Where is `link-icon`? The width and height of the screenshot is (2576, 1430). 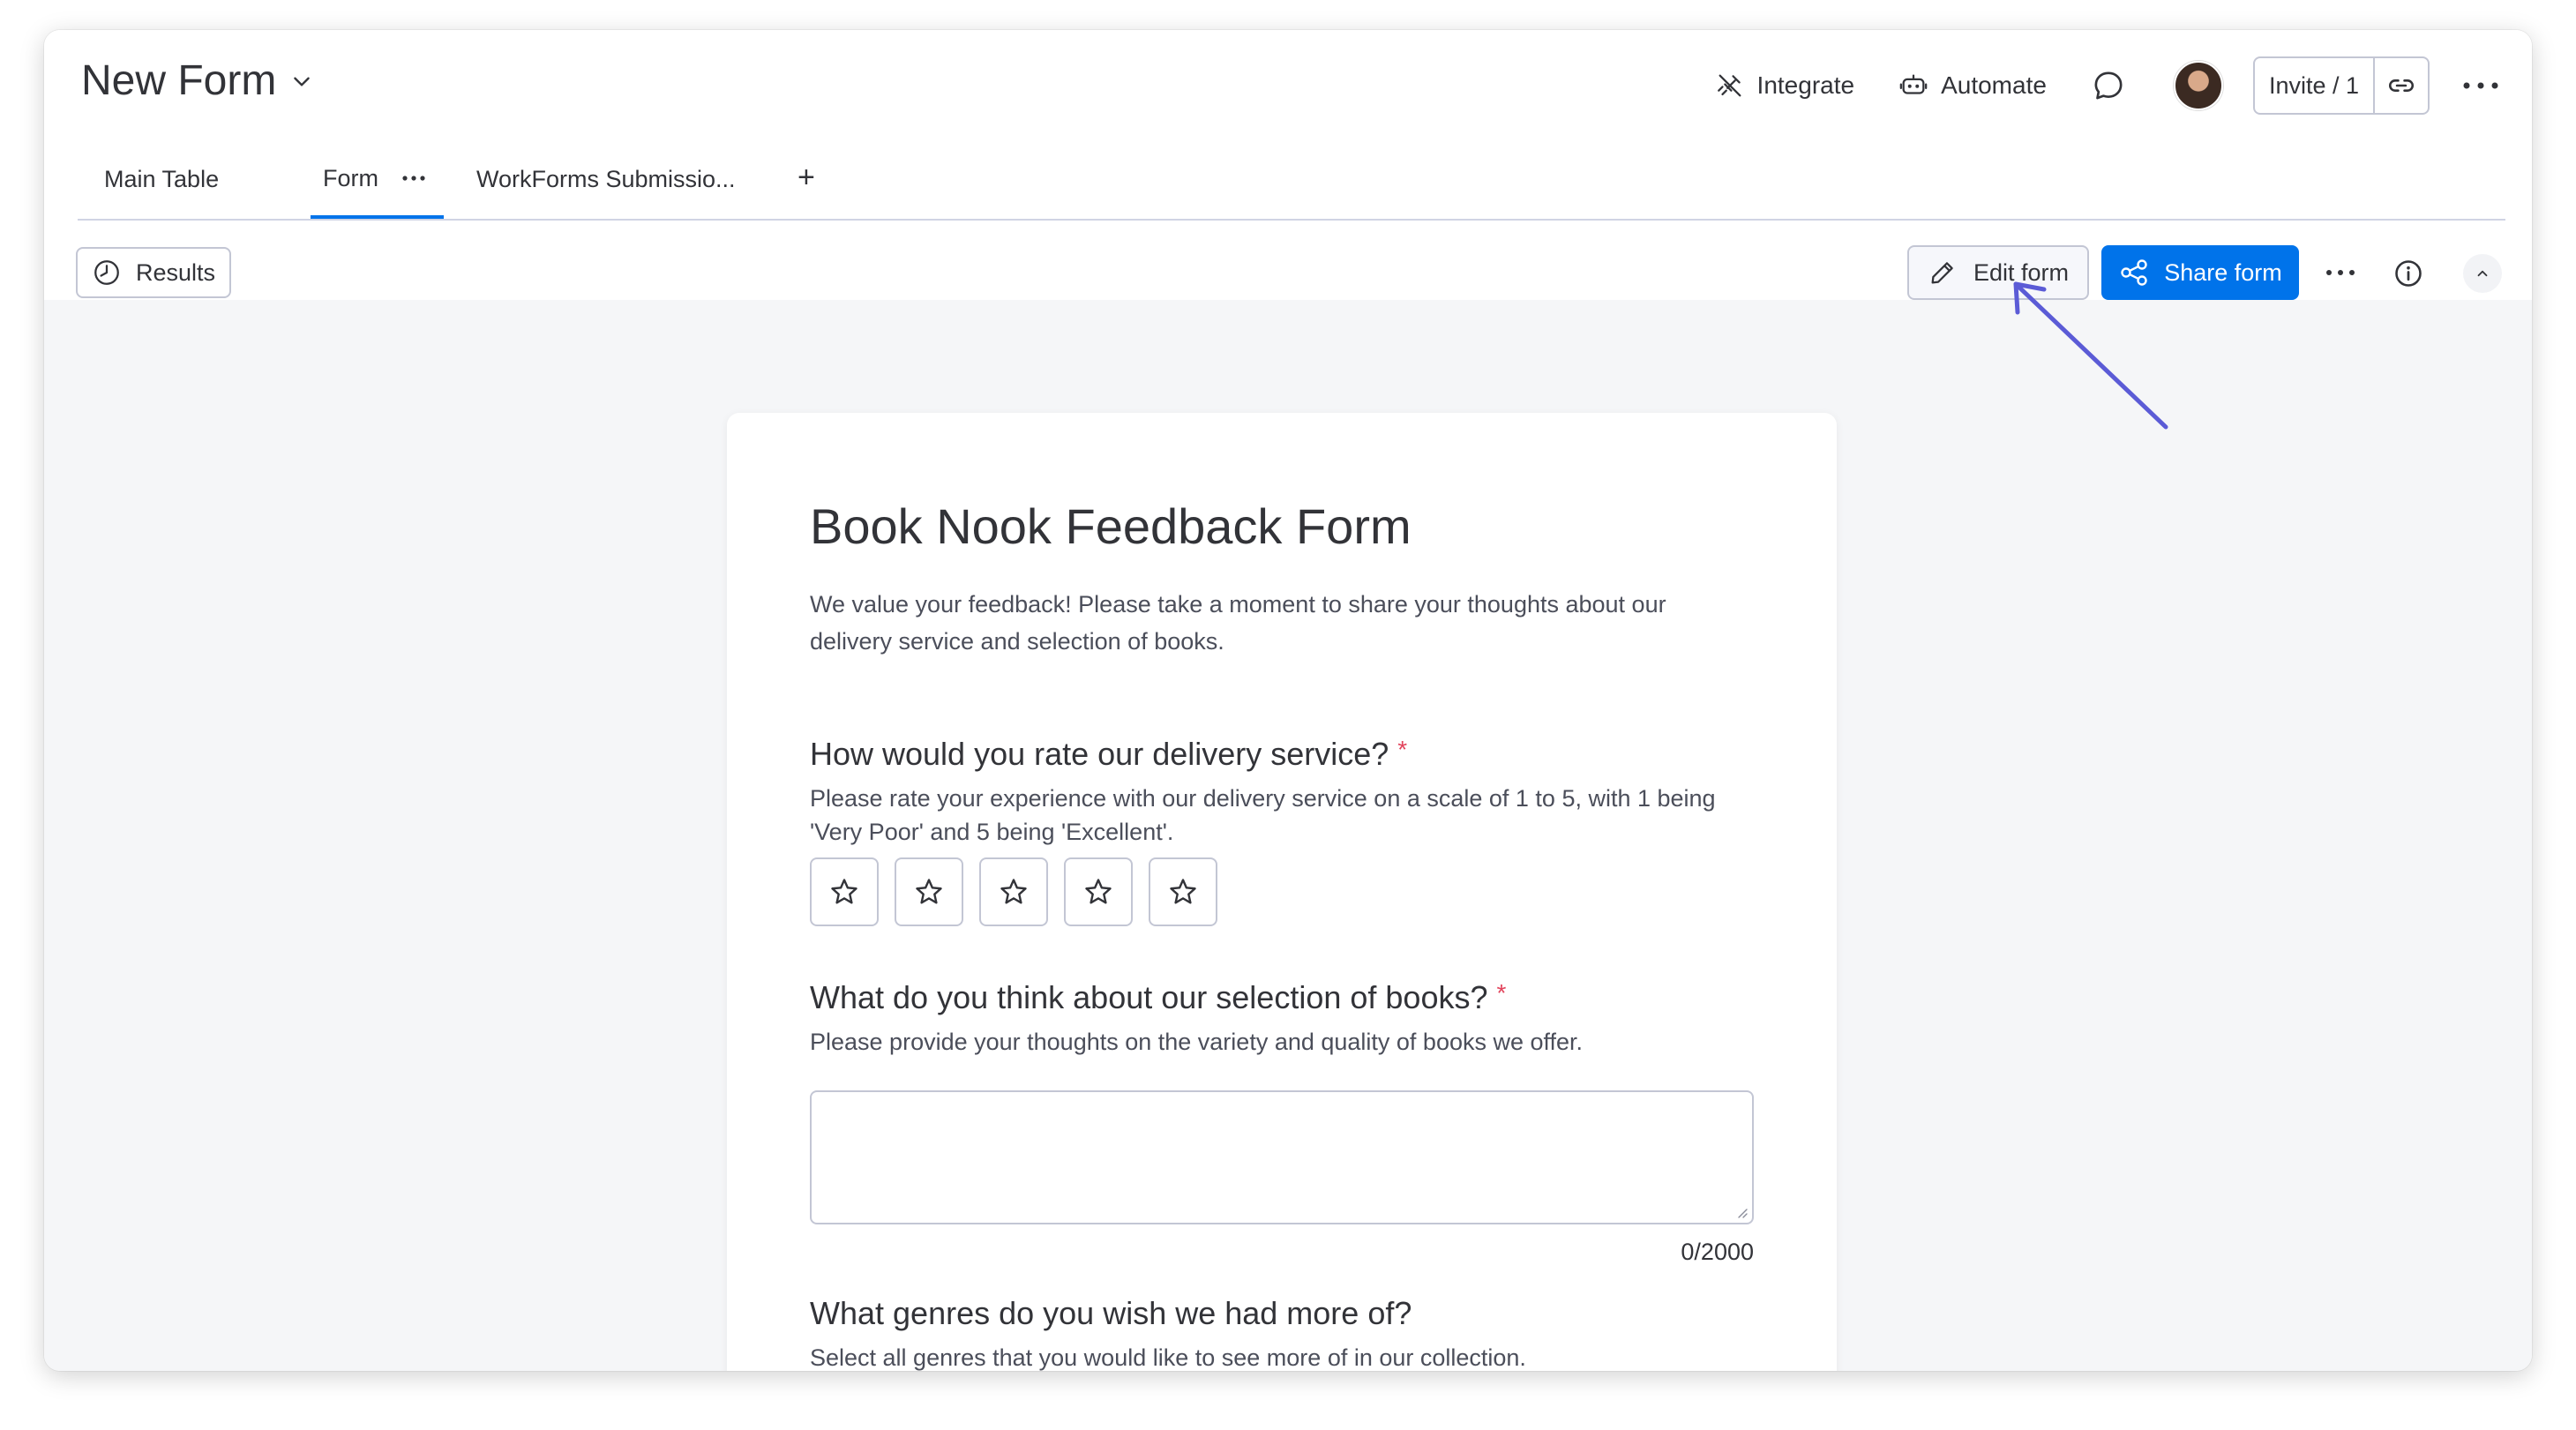
link-icon is located at coordinates (2402, 85).